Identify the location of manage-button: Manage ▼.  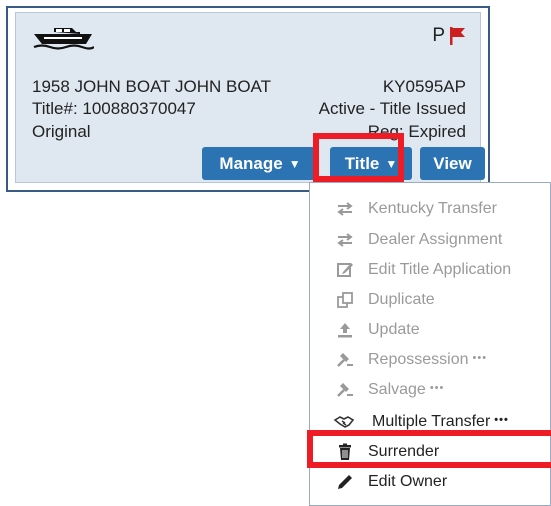
(260, 163).